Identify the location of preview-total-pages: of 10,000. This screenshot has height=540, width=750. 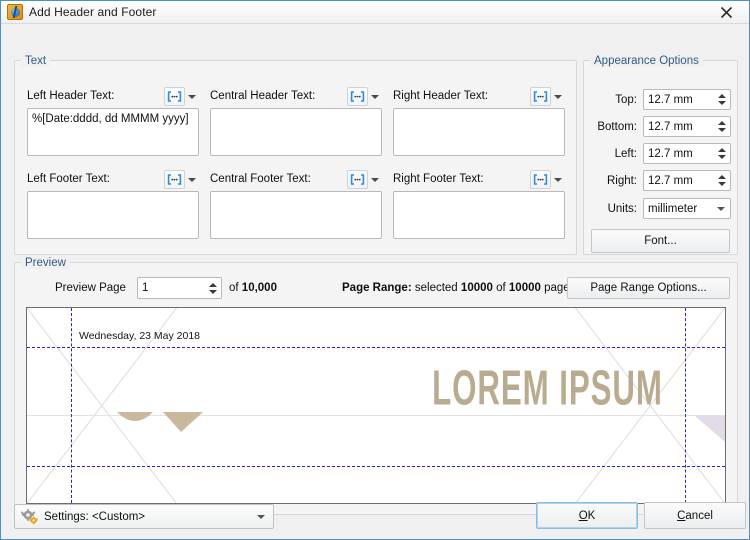
(253, 288).